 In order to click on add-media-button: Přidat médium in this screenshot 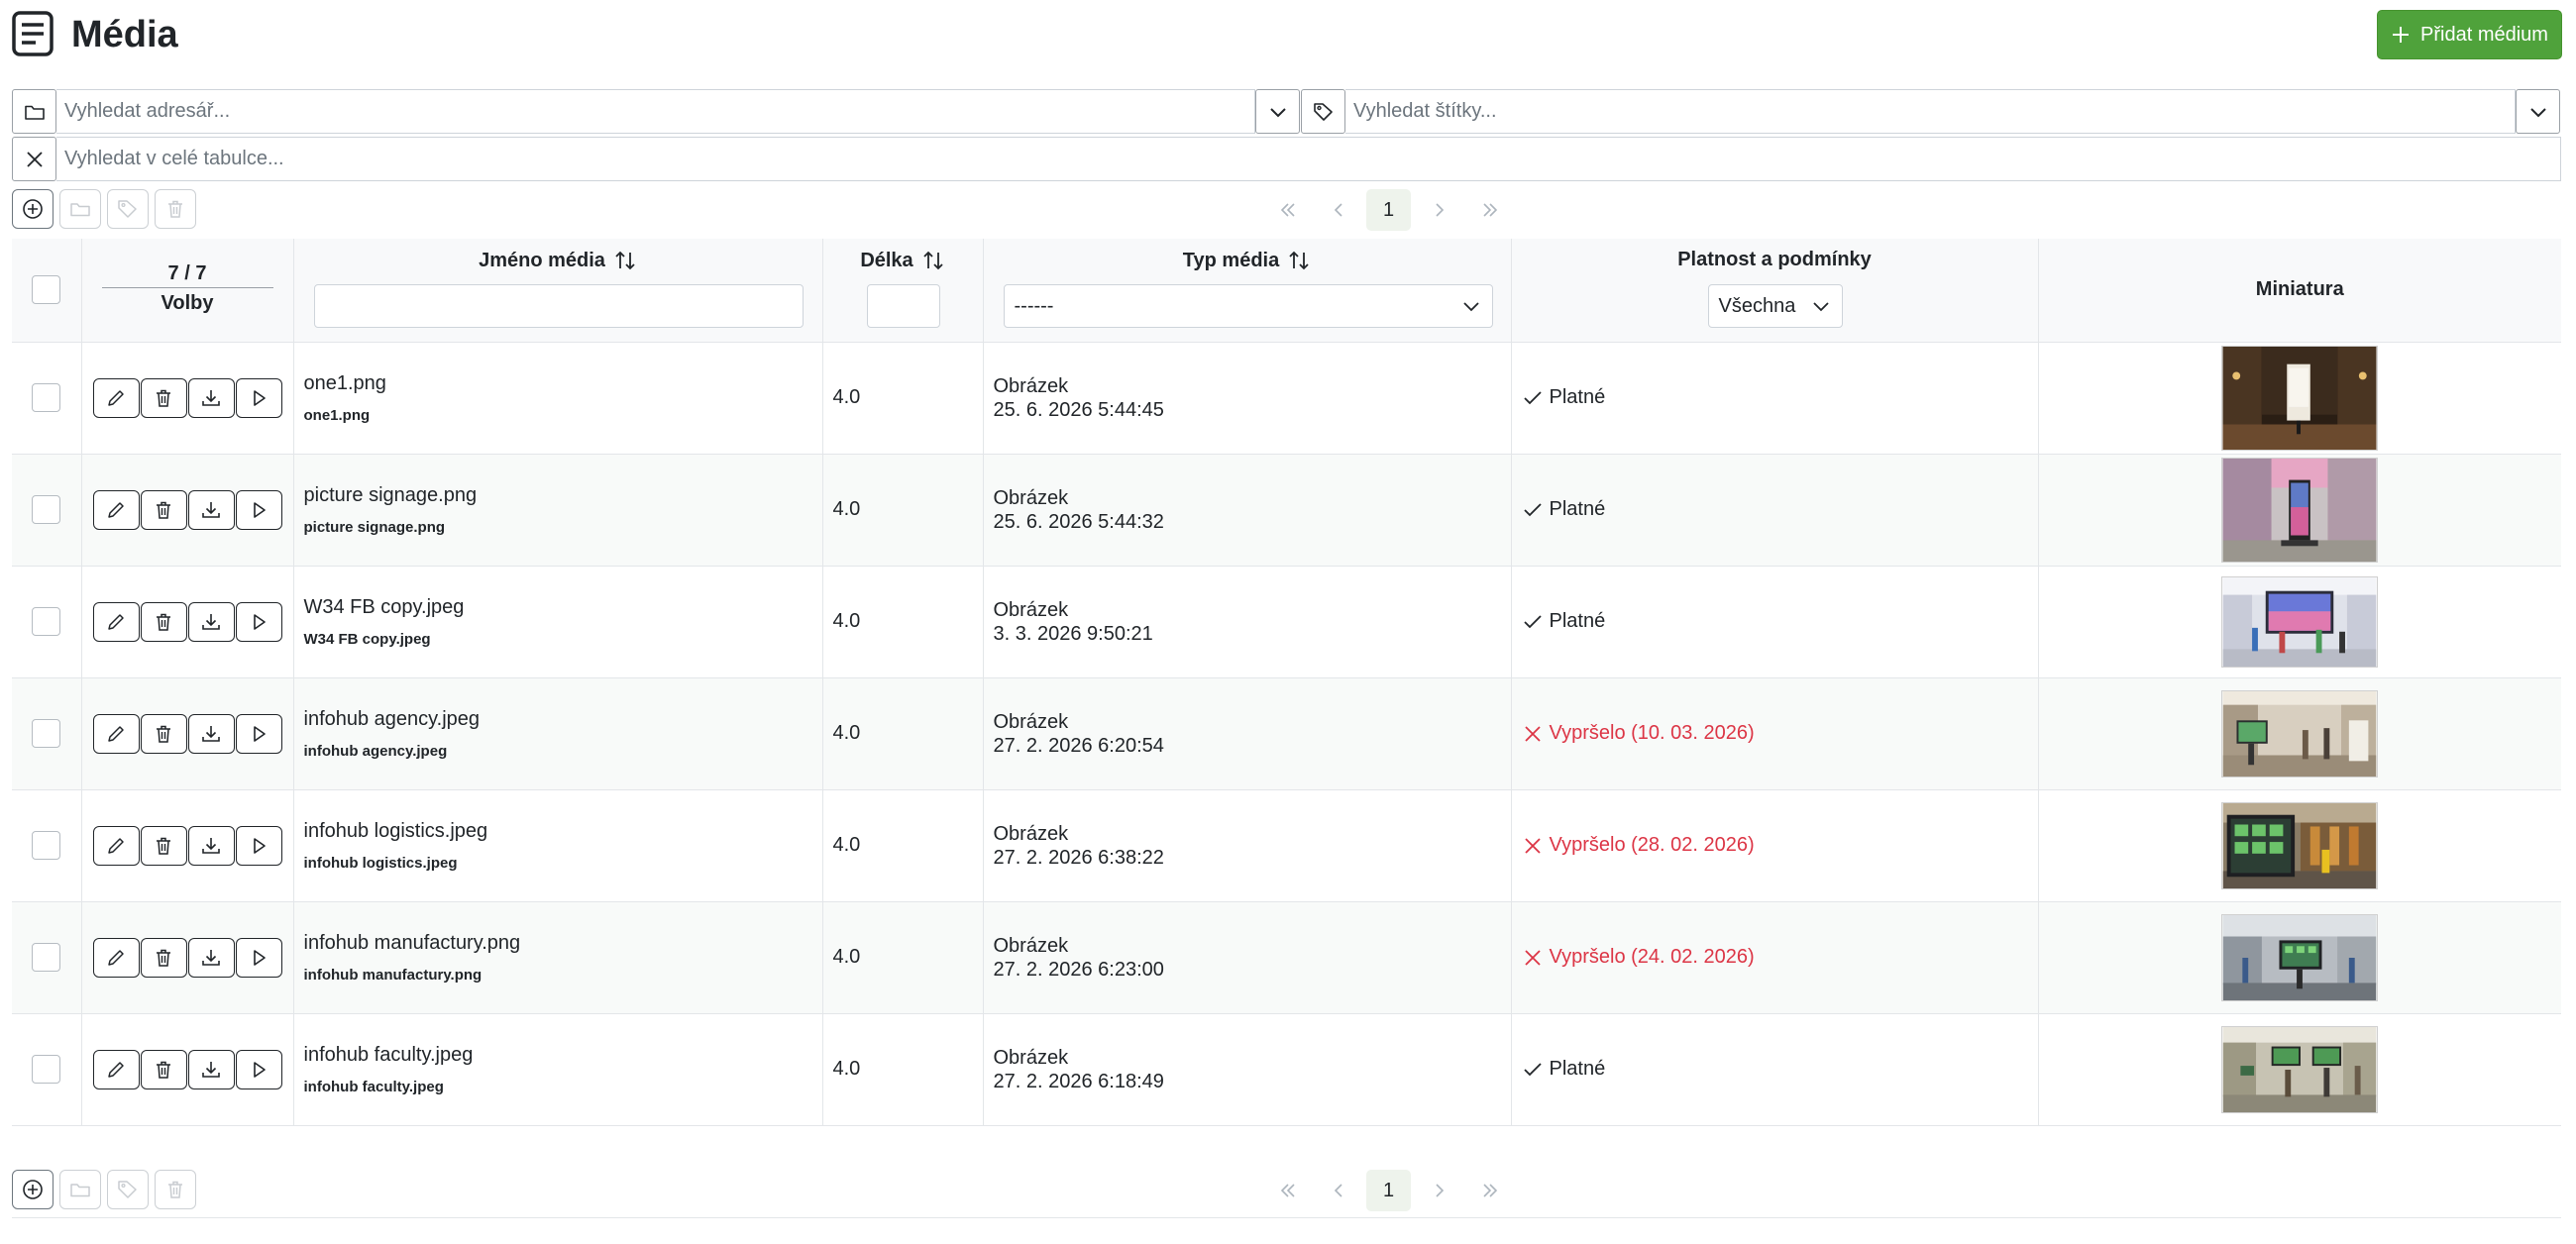, I will do `click(2469, 34)`.